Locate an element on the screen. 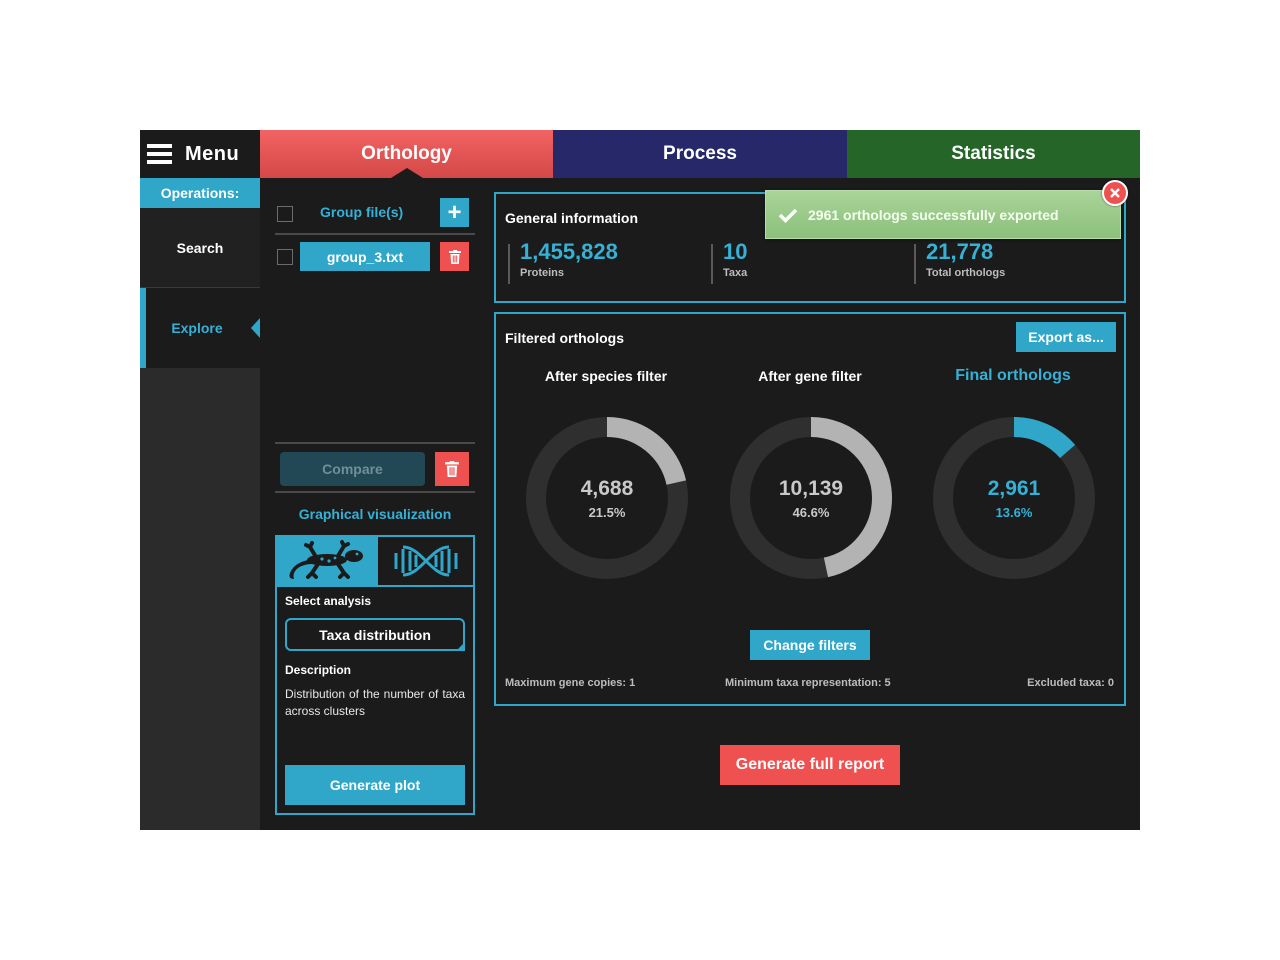 This screenshot has height=960, width=1280. sidebar-item-label: Explore is located at coordinates (197, 328).